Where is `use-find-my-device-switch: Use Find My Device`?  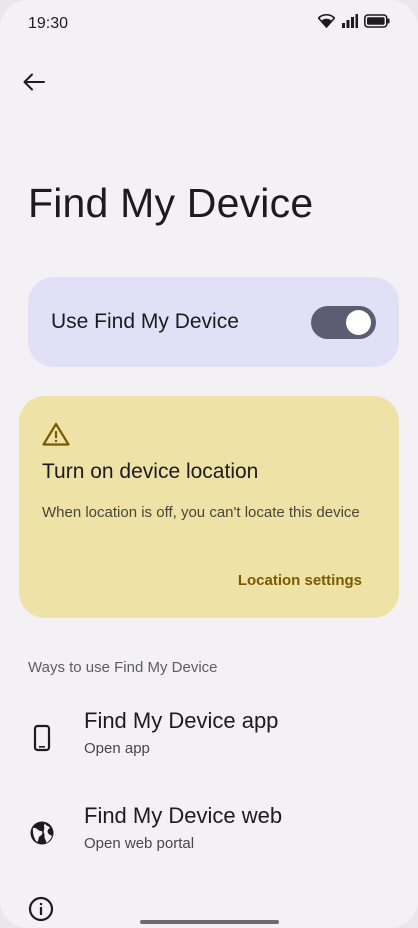 use-find-my-device-switch: Use Find My Device is located at coordinates (213, 322).